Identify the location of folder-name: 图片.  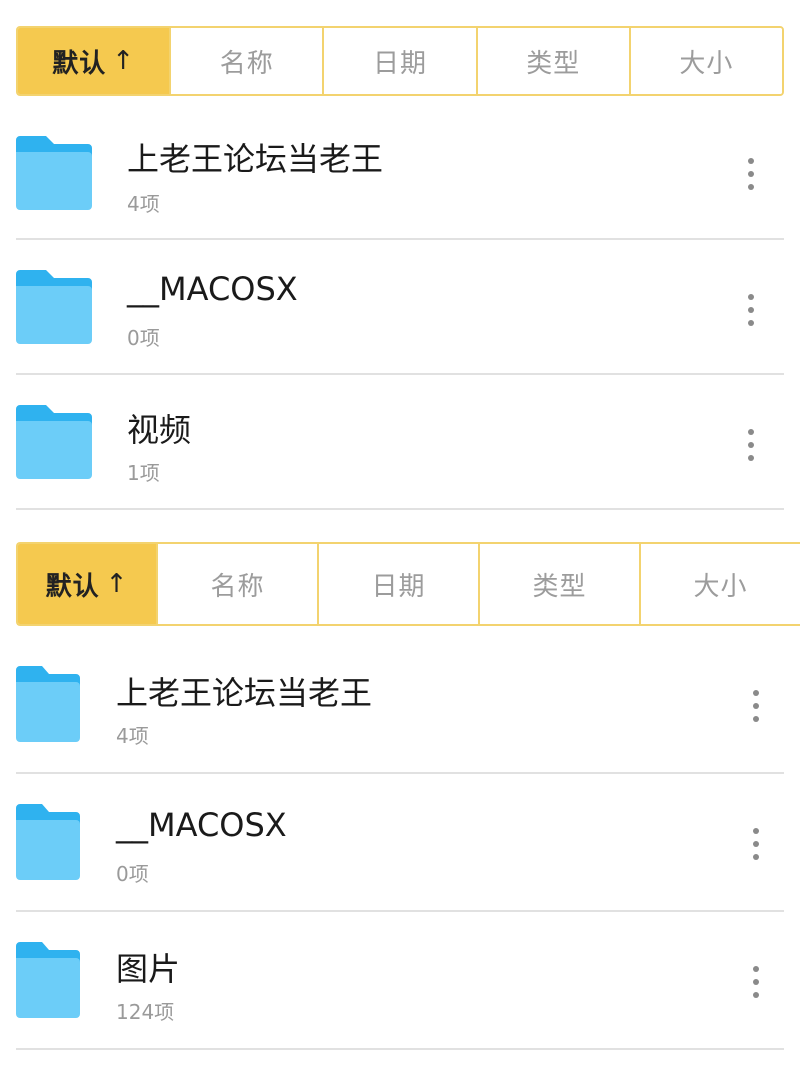
(148, 969).